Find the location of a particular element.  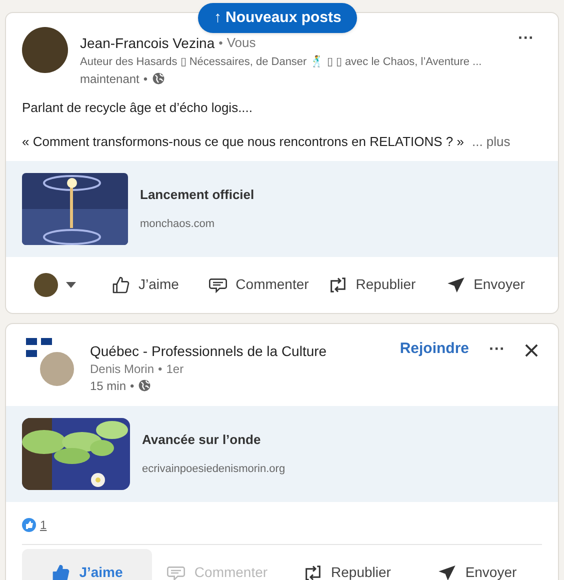

link-domain: ecrivainpoesiedenismorin.org is located at coordinates (214, 469).